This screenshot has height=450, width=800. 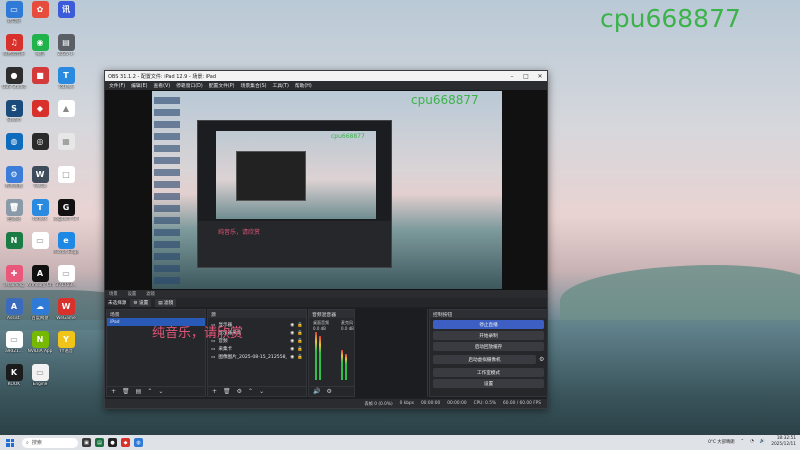 What do you see at coordinates (783, 441) in the screenshot?
I see `taskbar-clock: 18:32:51 2025/12/11` at bounding box center [783, 441].